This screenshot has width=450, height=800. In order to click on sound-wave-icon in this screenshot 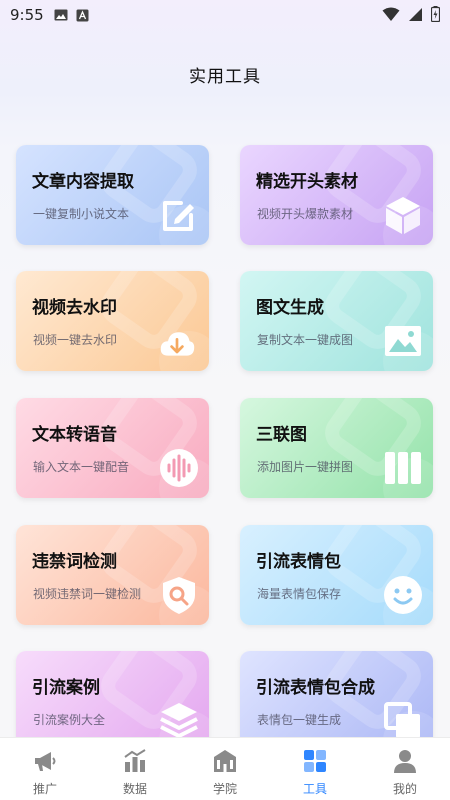, I will do `click(179, 468)`.